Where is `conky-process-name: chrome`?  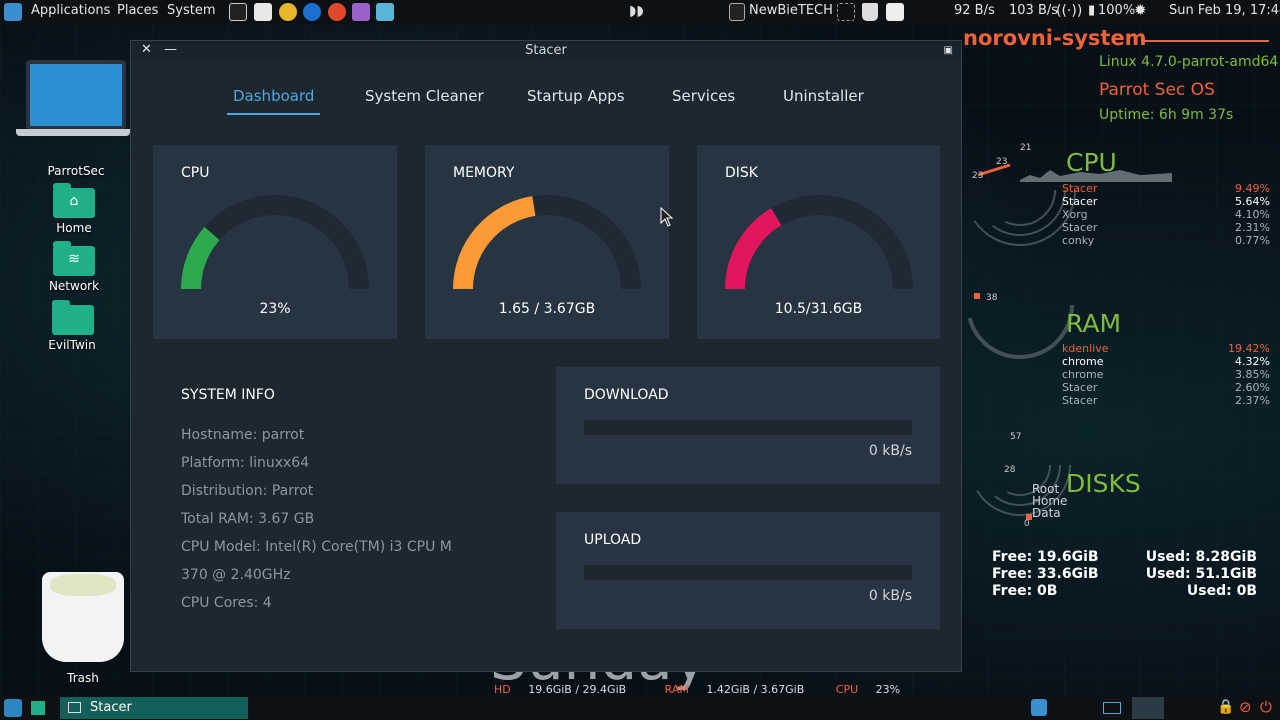 conky-process-name: chrome is located at coordinates (1083, 361).